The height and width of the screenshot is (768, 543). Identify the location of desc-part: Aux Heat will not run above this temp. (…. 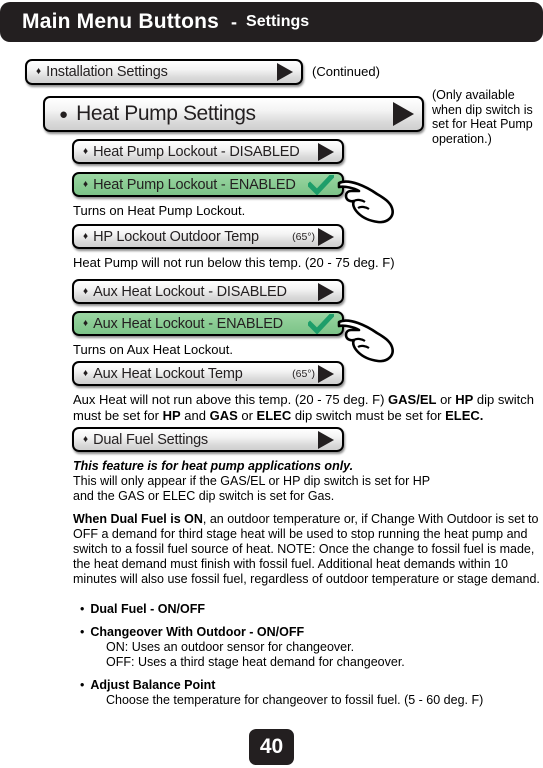
(231, 399).